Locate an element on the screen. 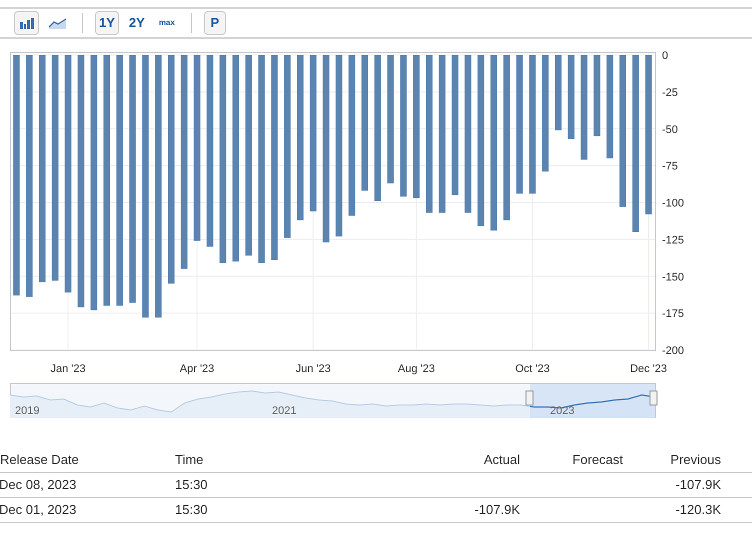 This screenshot has width=752, height=541. table-cell: Dec 01, 2023 is located at coordinates (38, 510).